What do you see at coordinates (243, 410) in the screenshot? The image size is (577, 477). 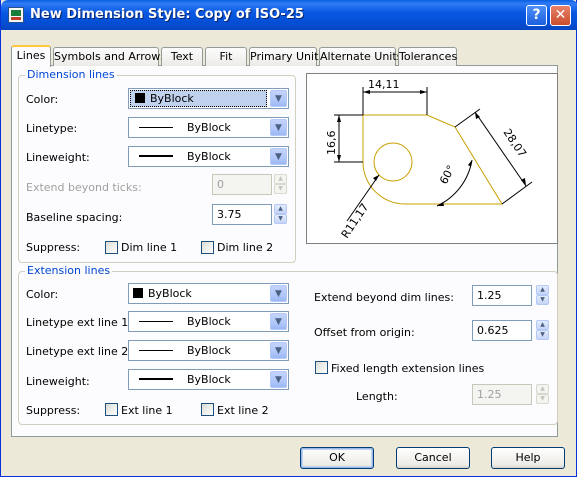 I see `ext-line-2-label: Ext line 2` at bounding box center [243, 410].